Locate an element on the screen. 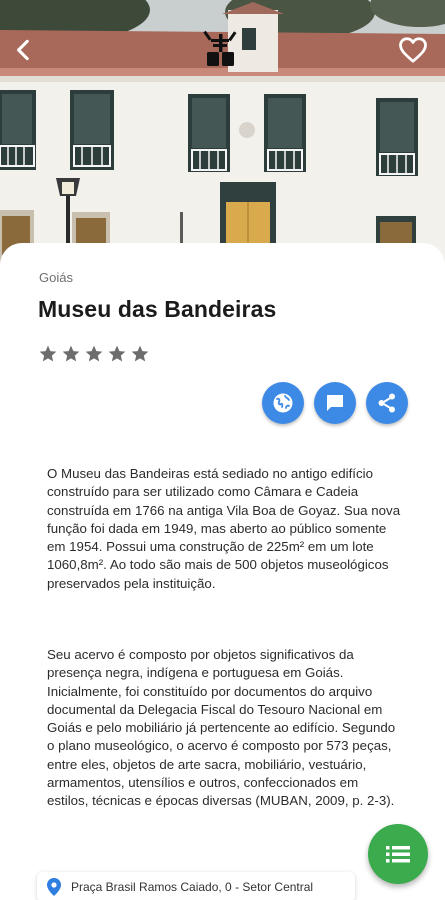 The width and height of the screenshot is (445, 900). arrow-back-icon is located at coordinates (23, 50).